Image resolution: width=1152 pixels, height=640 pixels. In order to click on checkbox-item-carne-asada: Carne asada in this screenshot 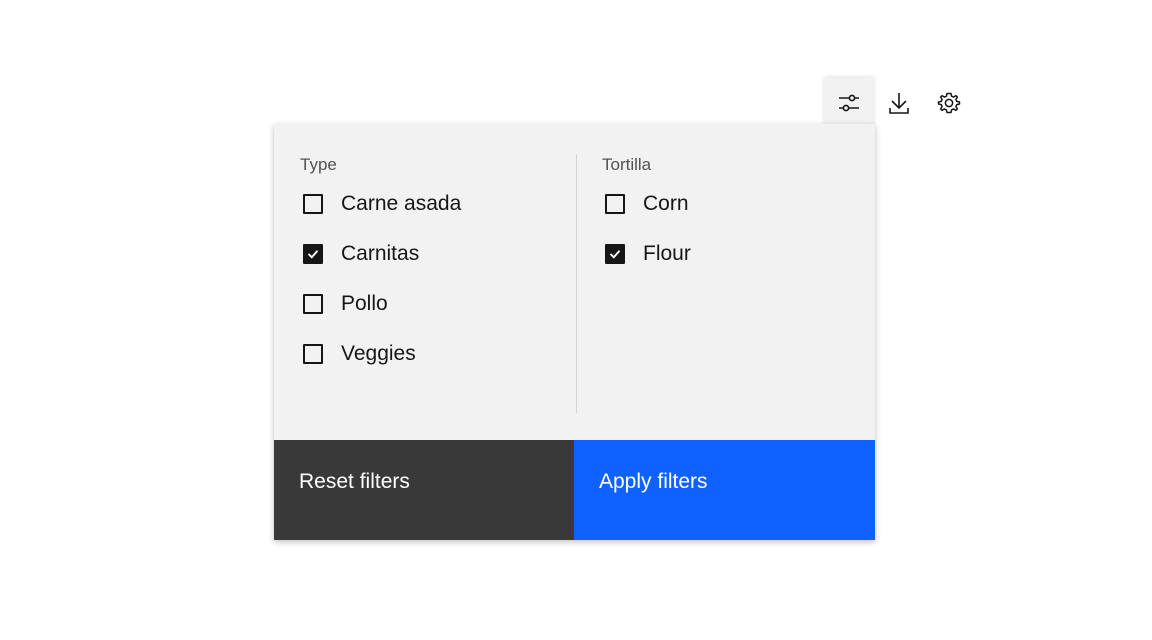, I will do `click(380, 204)`.